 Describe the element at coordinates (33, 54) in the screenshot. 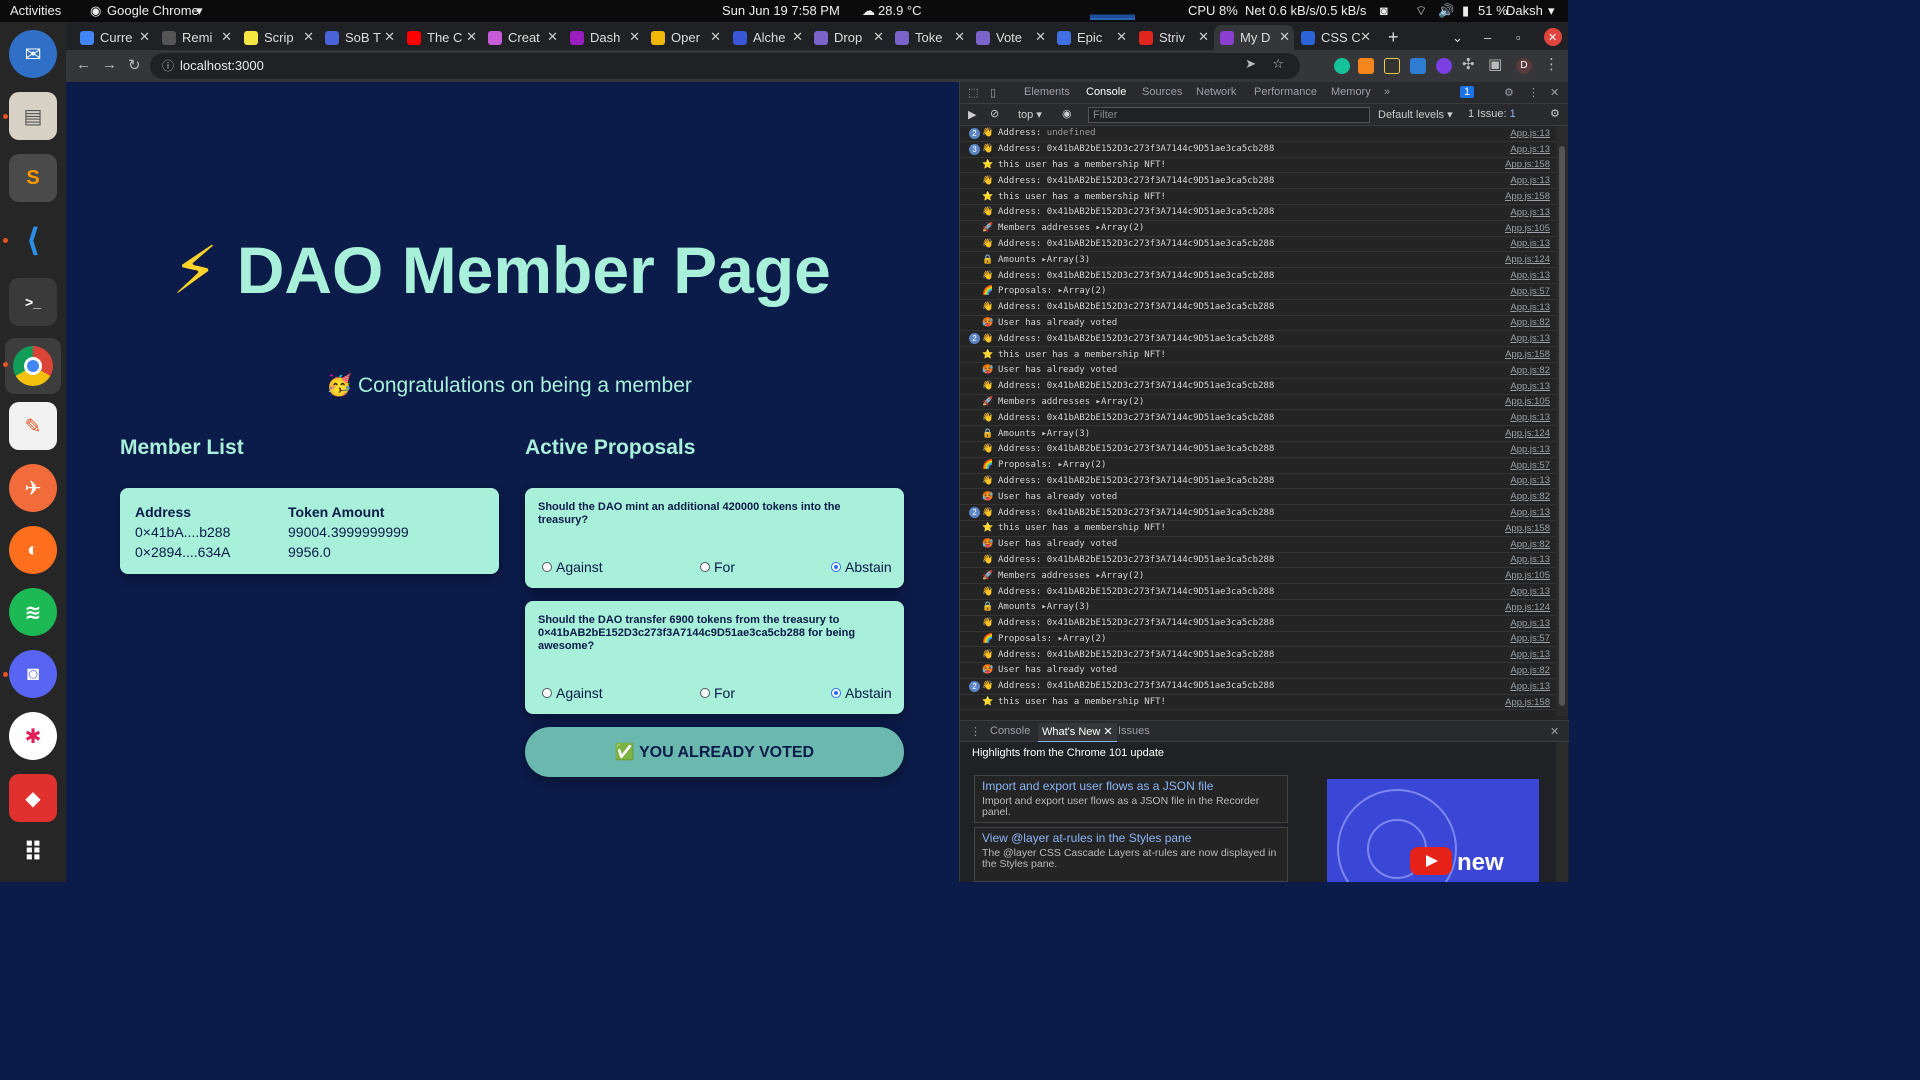

I see `thunderbird-icon: ✉` at that location.